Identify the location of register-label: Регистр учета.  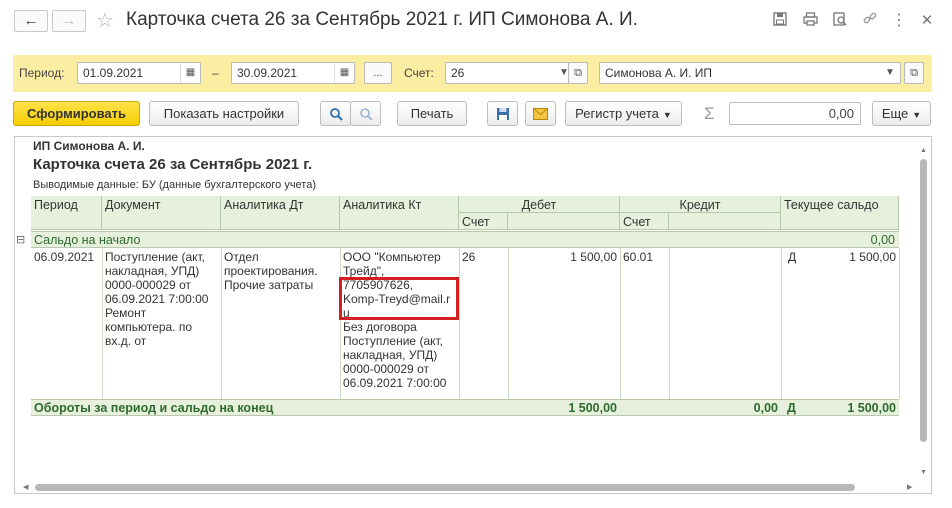
(617, 113).